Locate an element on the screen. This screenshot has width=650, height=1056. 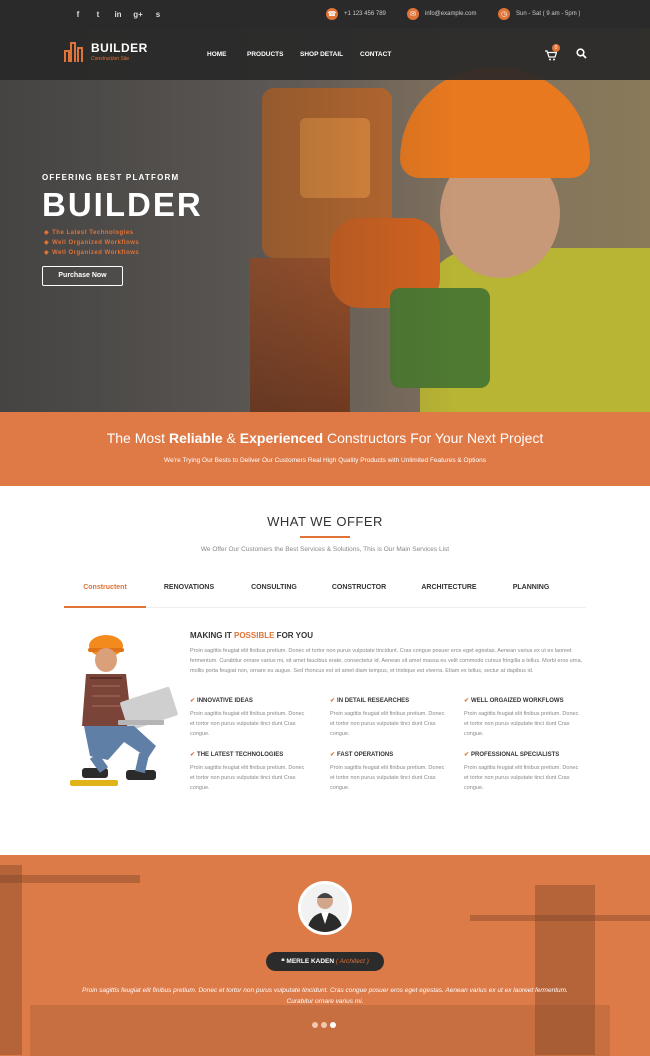
phone-contact: ☎ +1 123 456 789 is located at coordinates (356, 14).